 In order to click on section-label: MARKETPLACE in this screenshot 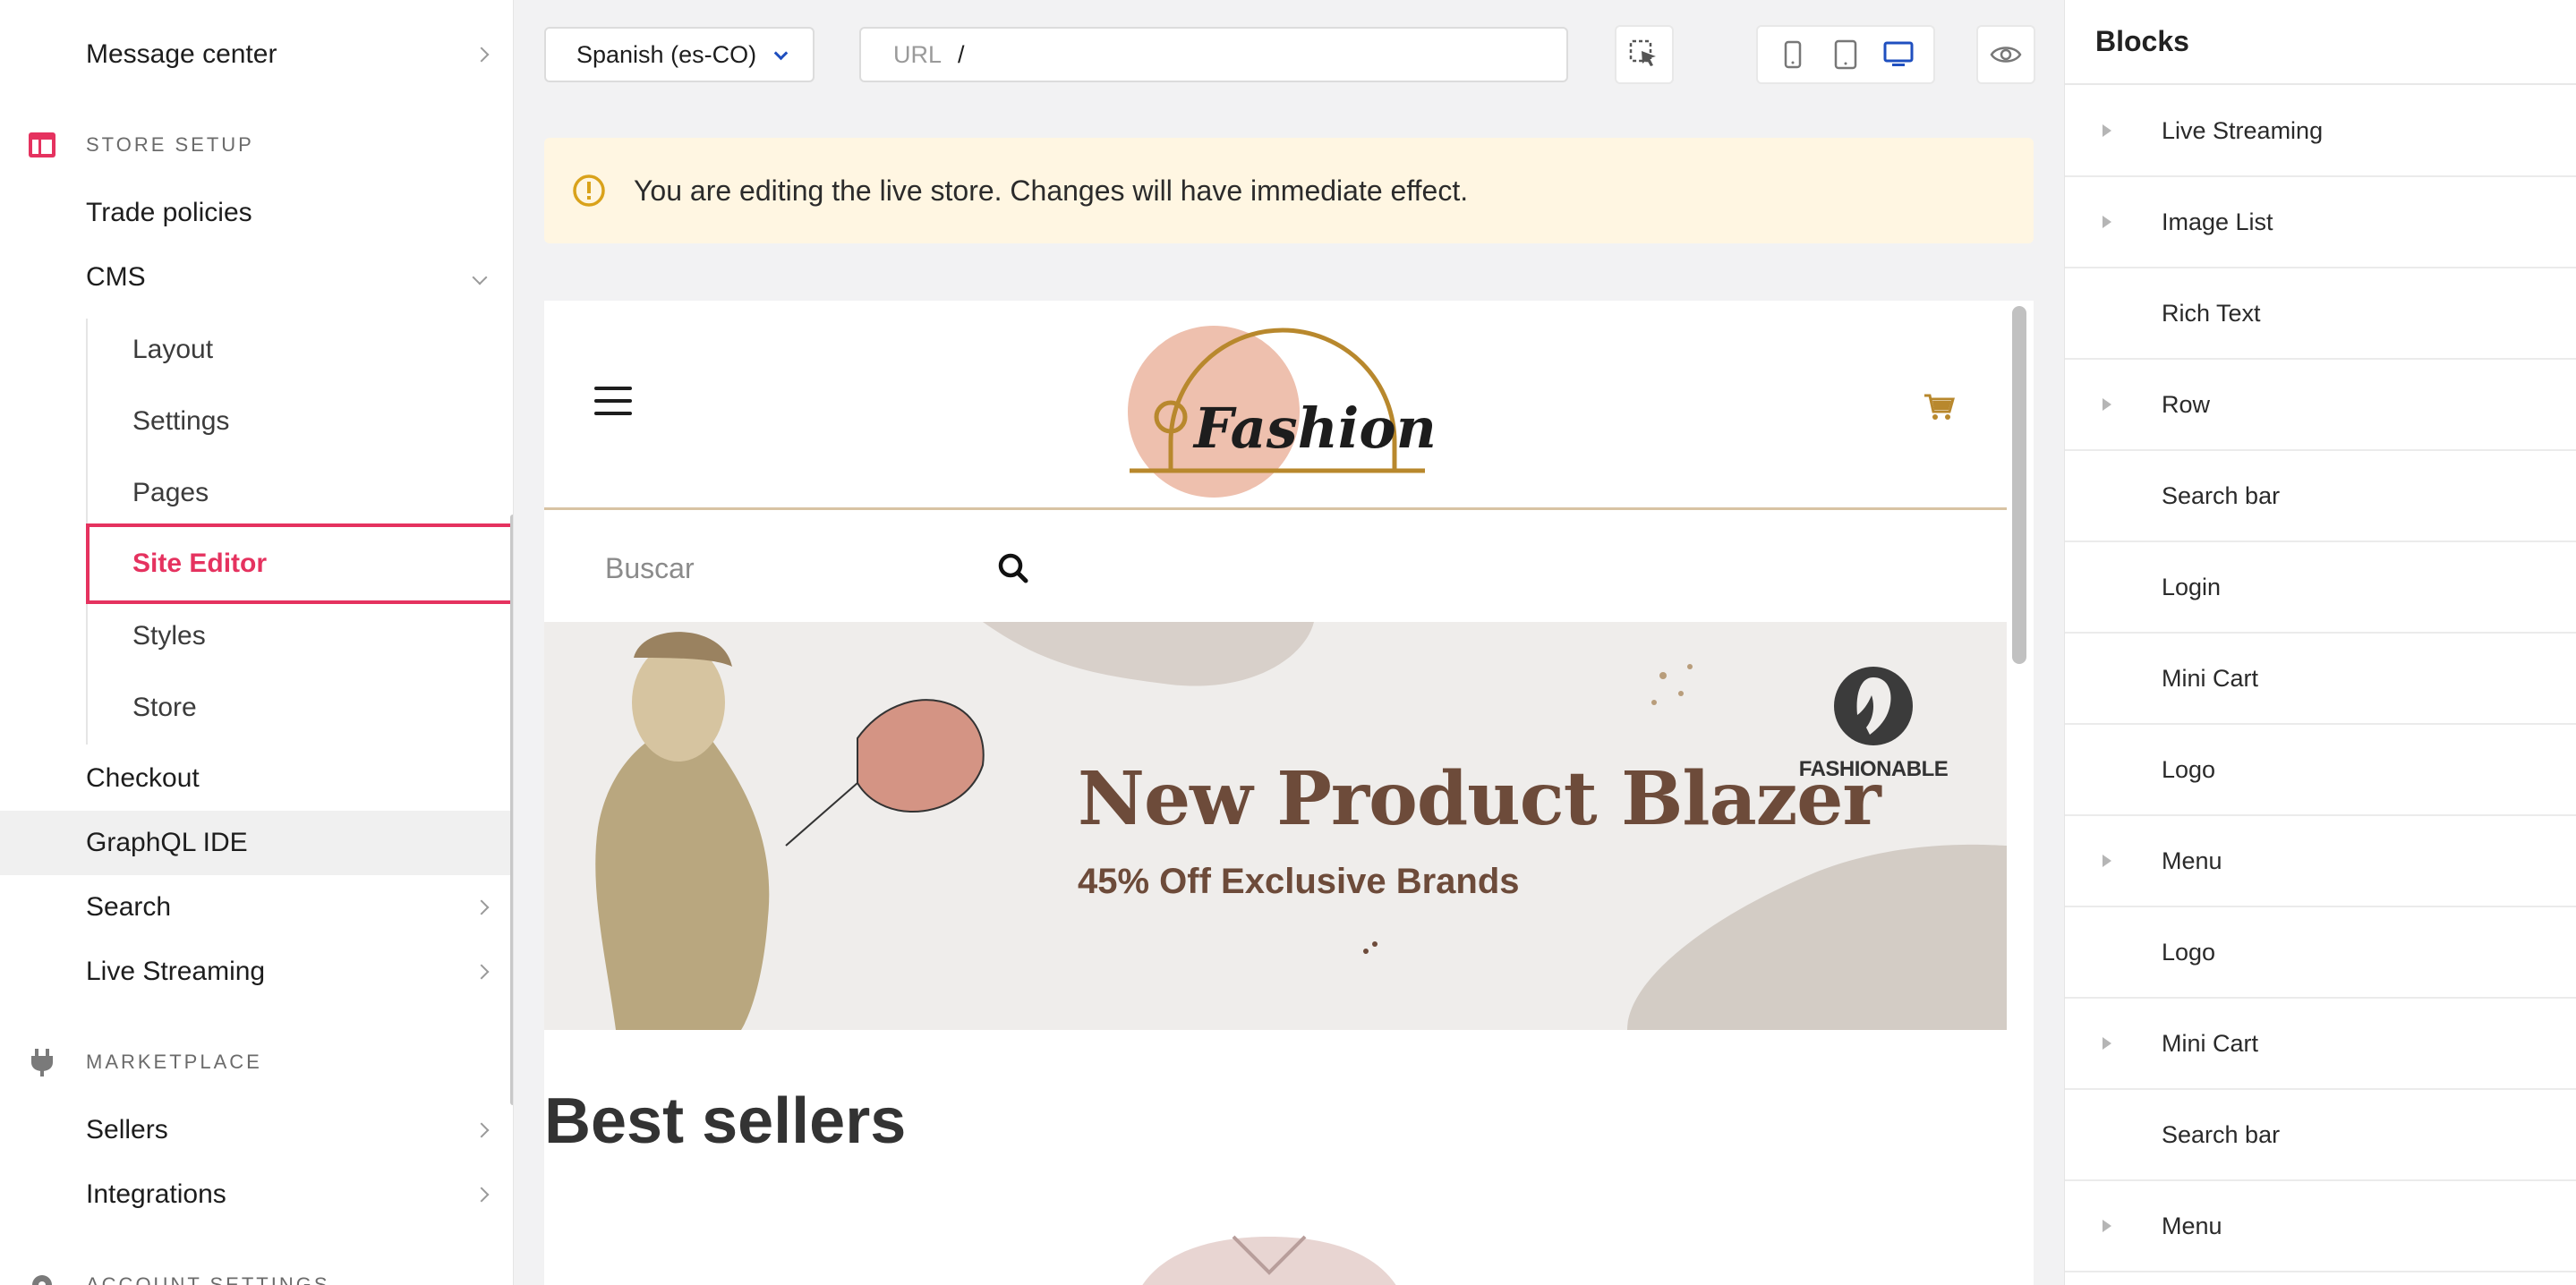, I will do `click(174, 1062)`.